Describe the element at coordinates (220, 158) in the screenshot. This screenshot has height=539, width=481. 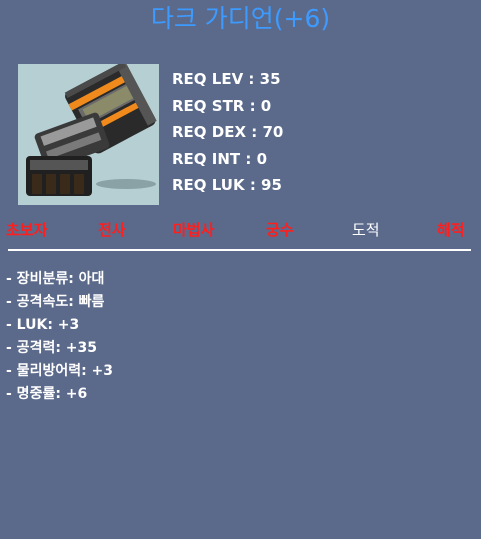
I see `req-int: REQ INT : 0` at that location.